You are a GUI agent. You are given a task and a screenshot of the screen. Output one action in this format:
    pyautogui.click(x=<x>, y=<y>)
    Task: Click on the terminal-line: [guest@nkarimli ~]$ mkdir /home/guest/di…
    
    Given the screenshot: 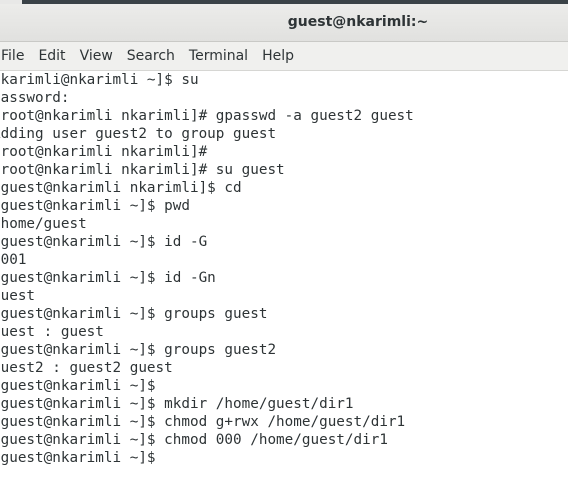 What is the action you would take?
    pyautogui.click(x=177, y=404)
    